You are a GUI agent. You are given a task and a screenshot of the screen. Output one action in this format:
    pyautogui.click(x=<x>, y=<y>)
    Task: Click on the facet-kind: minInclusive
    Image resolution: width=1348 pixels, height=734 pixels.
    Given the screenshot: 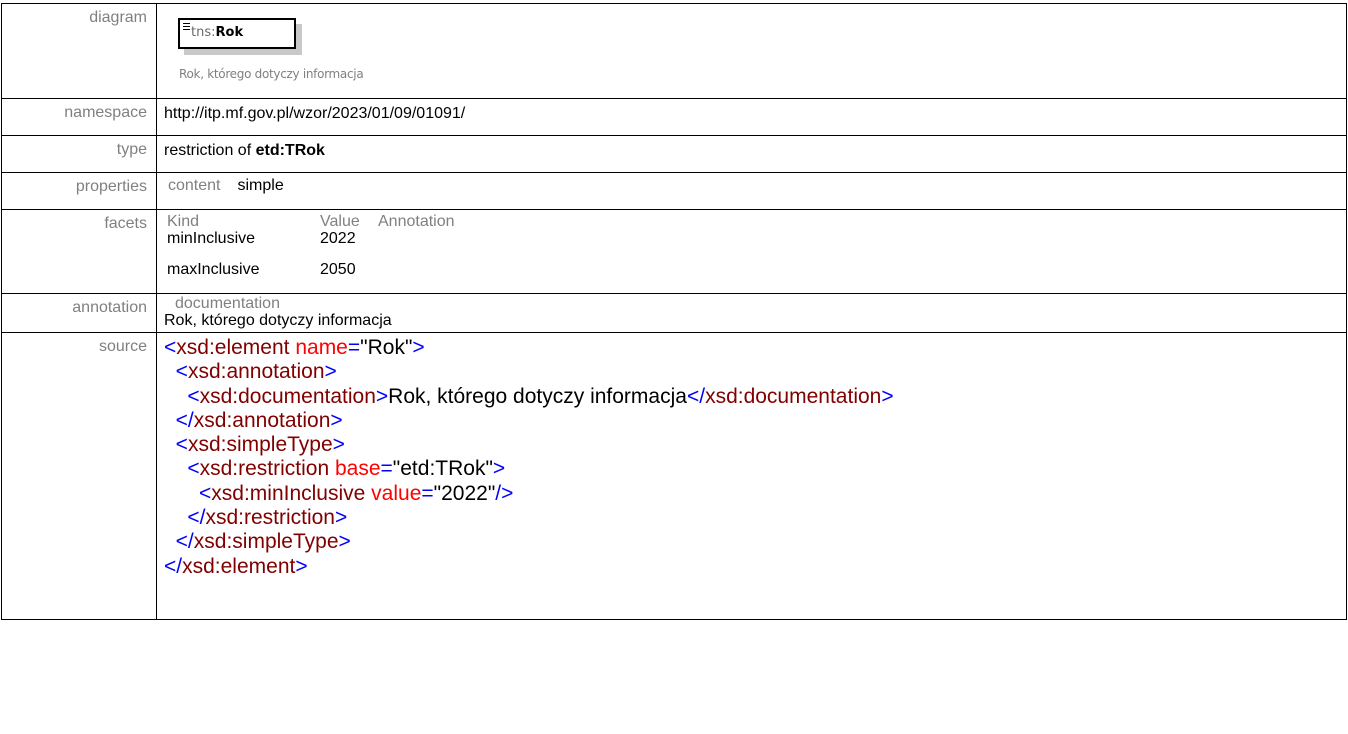 What is the action you would take?
    pyautogui.click(x=211, y=238)
    